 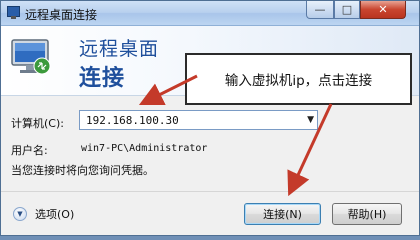 What do you see at coordinates (82, 170) in the screenshot?
I see `credentials-info: 当您连接时将向您询问凭据。` at bounding box center [82, 170].